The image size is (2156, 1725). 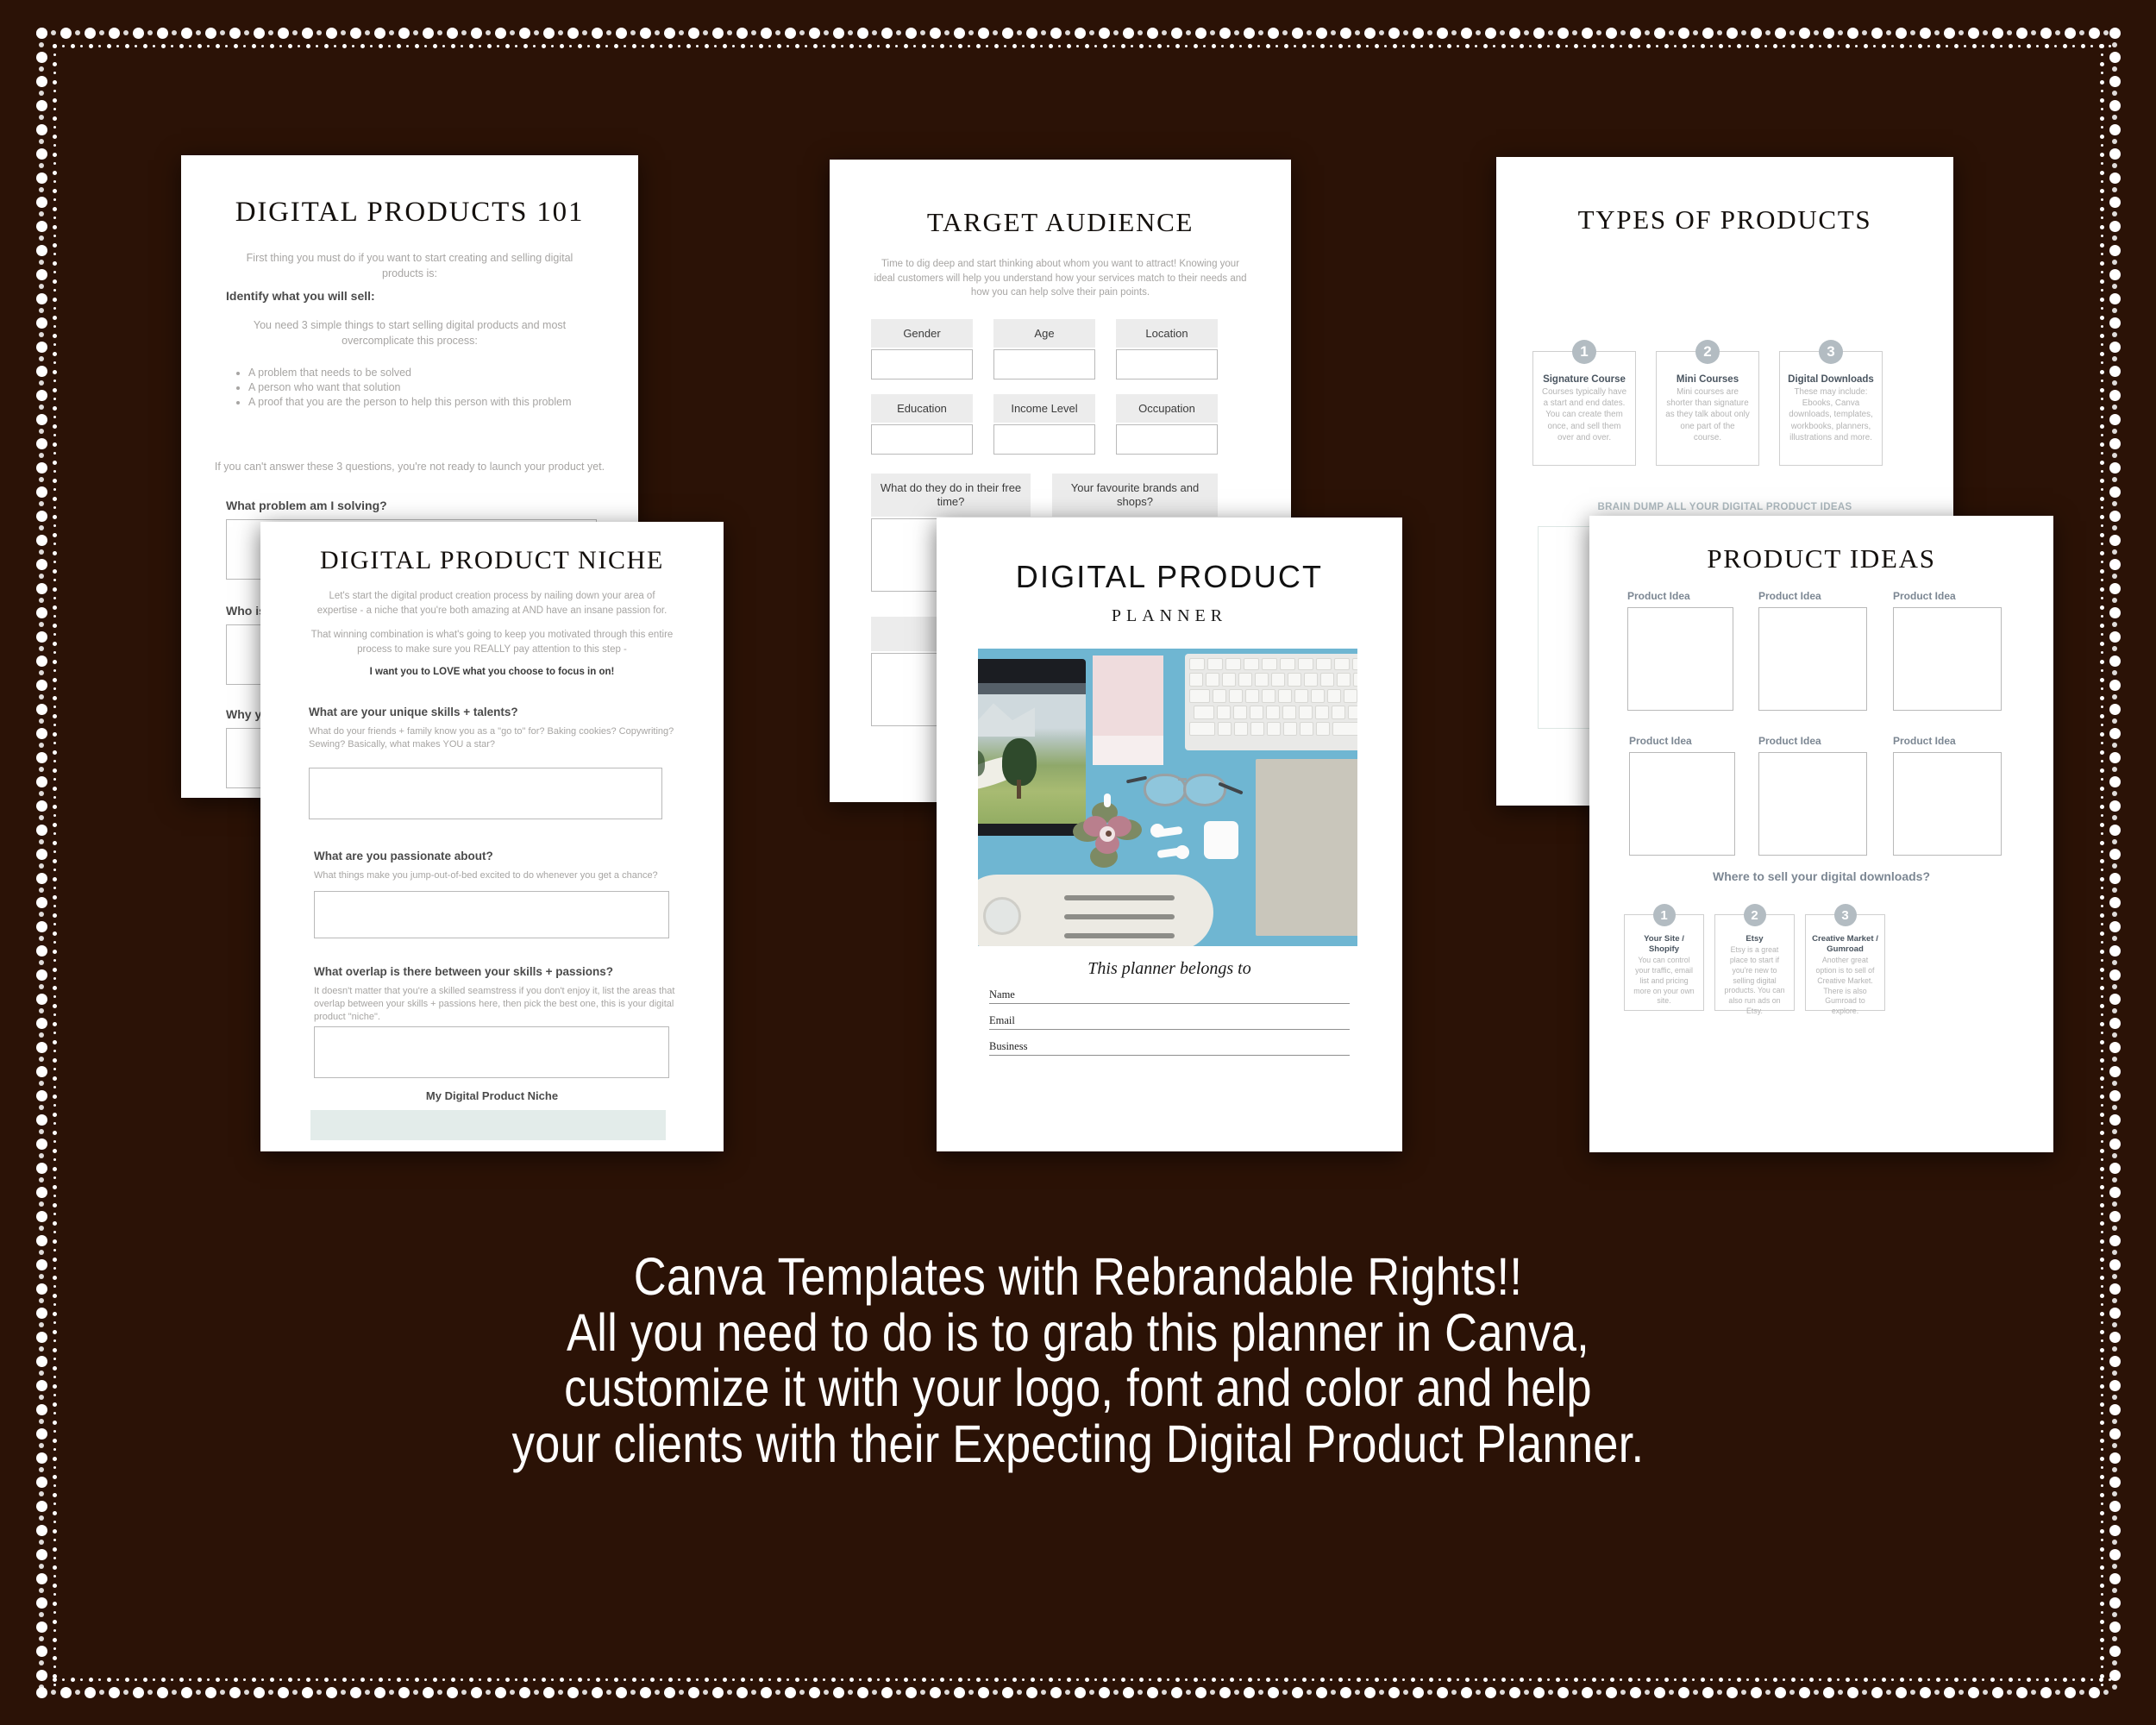 What do you see at coordinates (1169, 1044) in the screenshot?
I see `field-business: Business` at bounding box center [1169, 1044].